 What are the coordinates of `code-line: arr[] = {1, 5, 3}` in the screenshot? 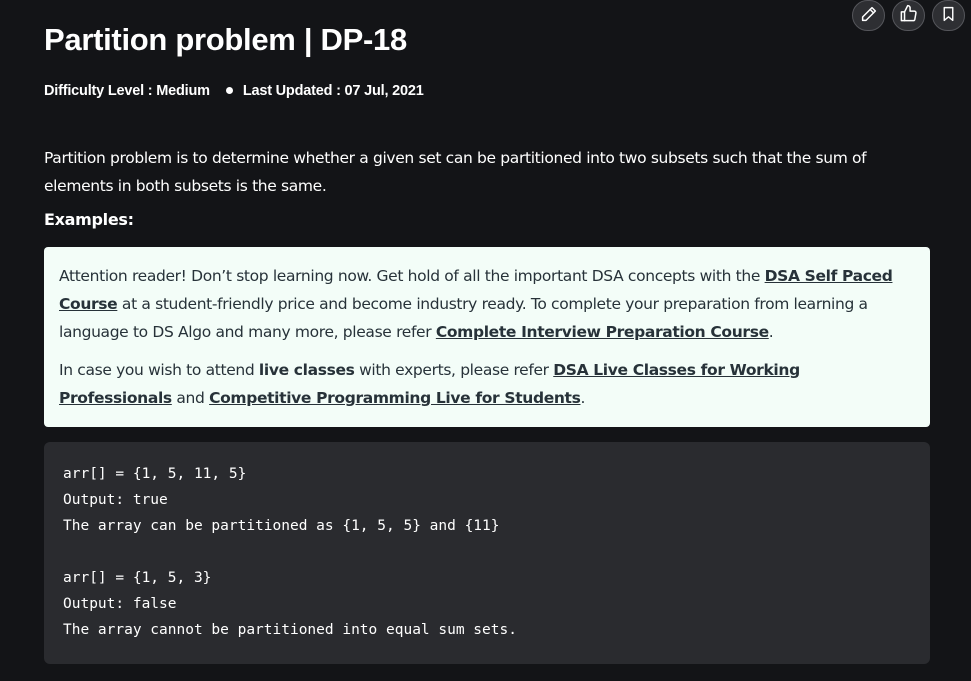 It's located at (137, 578).